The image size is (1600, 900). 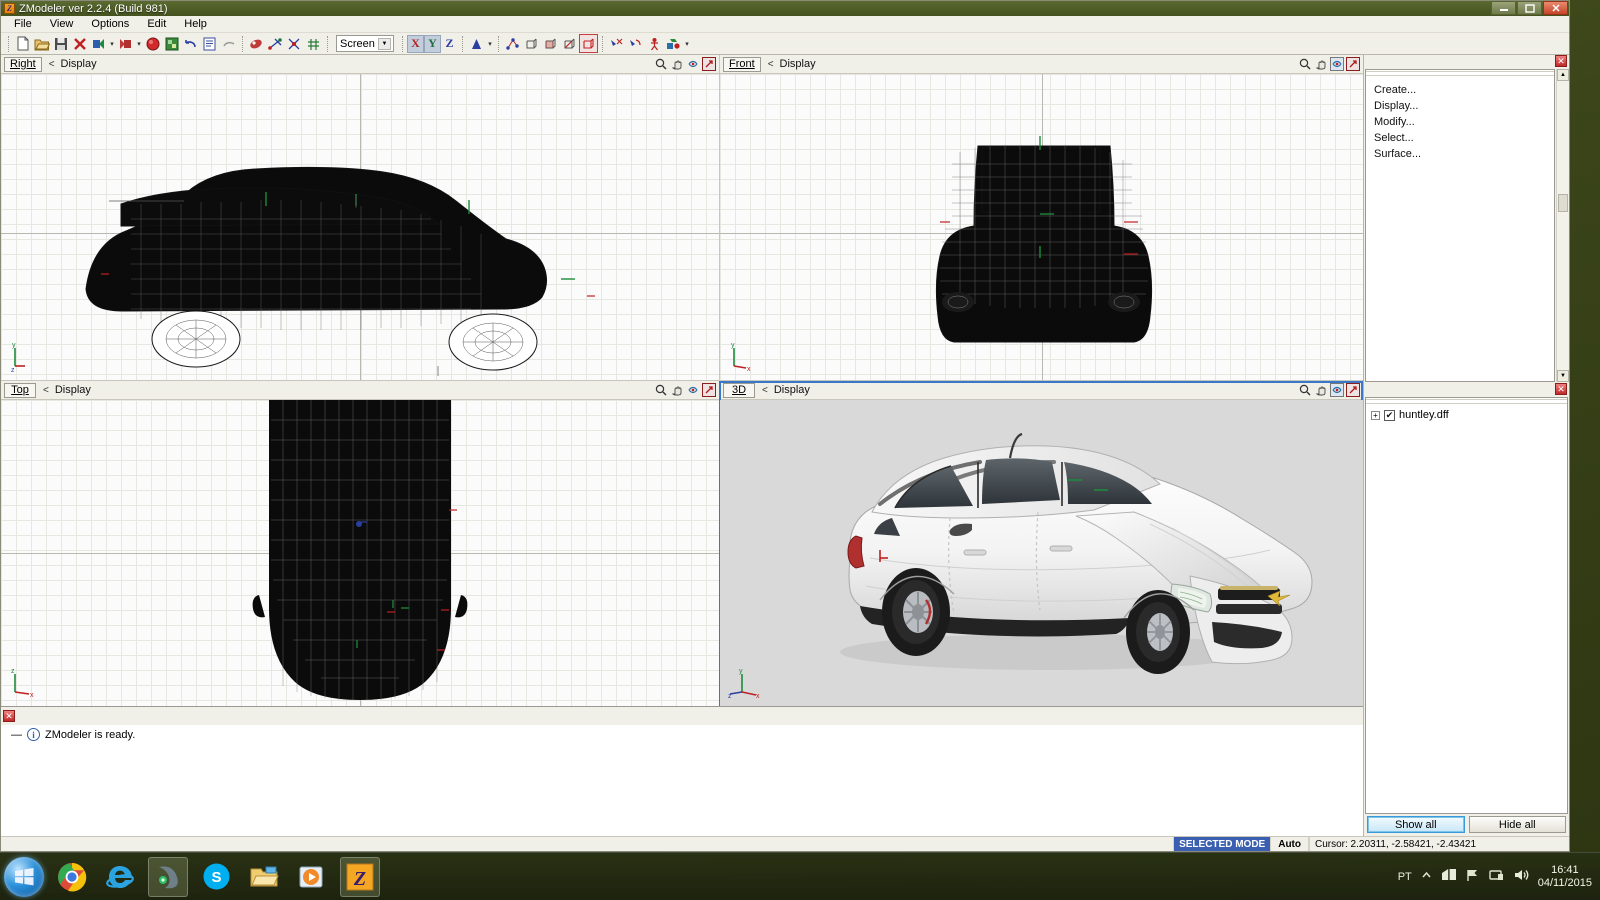 What do you see at coordinates (654, 43) in the screenshot?
I see `dummy-object-icon` at bounding box center [654, 43].